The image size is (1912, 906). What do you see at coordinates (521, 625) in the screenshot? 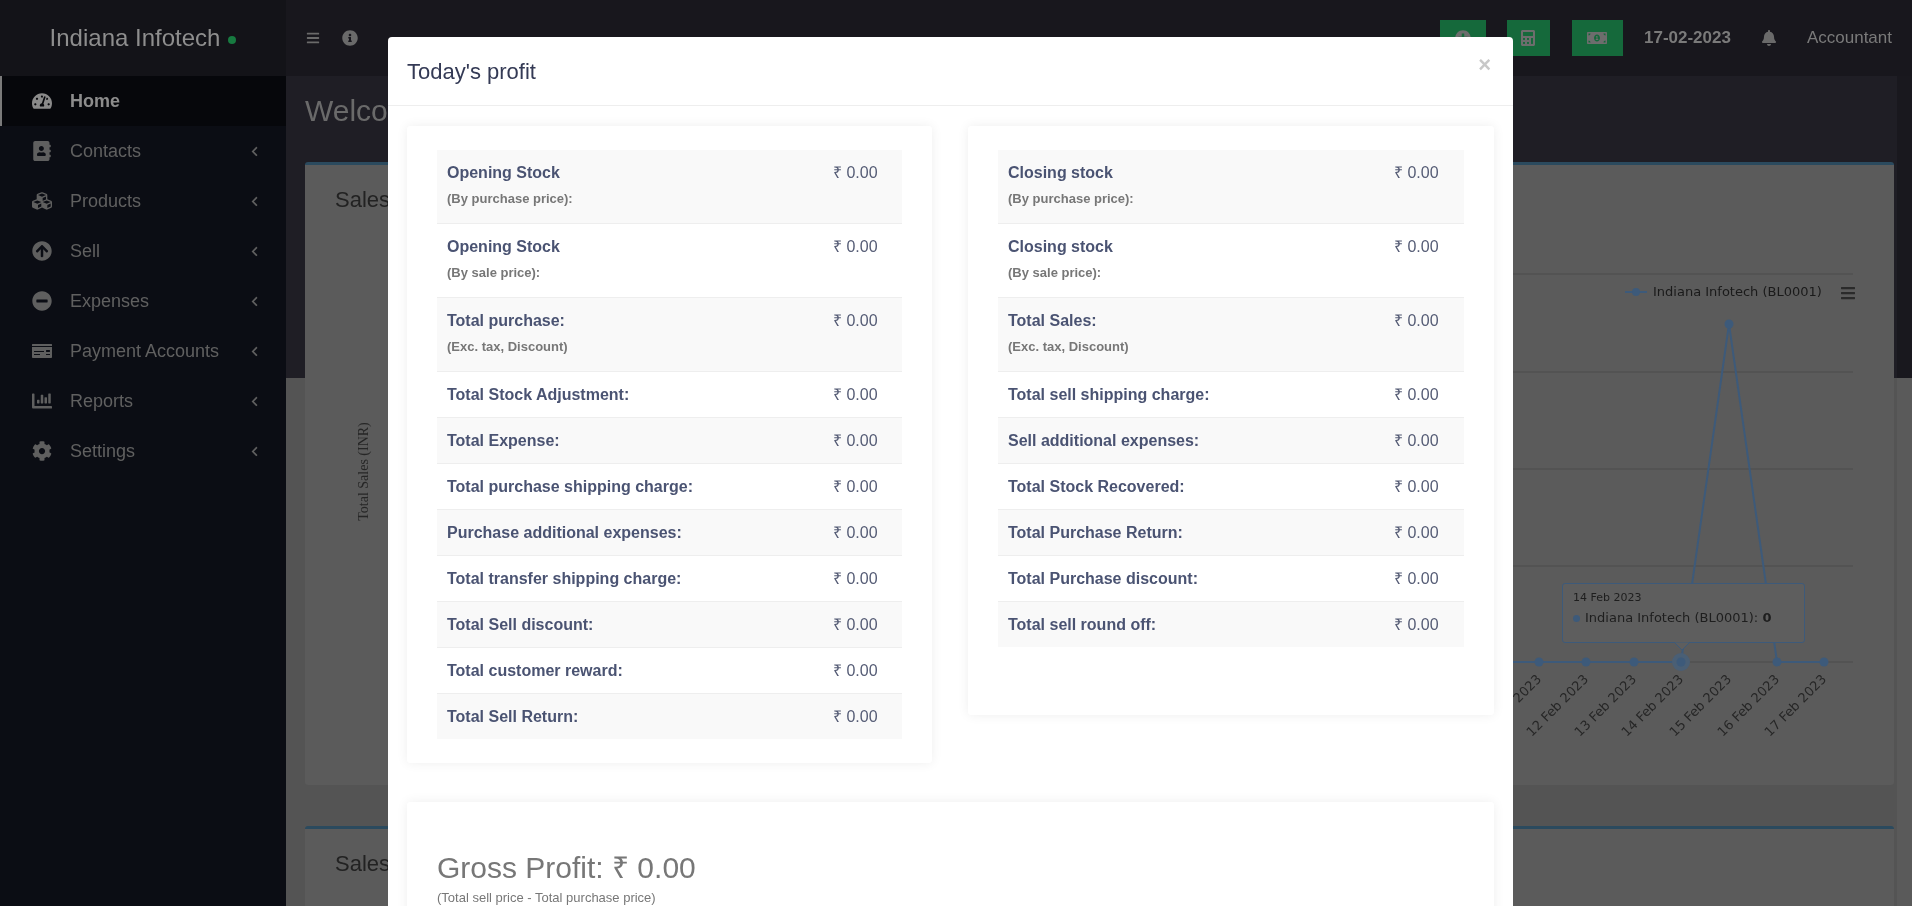
I see `row-label: Total Sell discount:` at bounding box center [521, 625].